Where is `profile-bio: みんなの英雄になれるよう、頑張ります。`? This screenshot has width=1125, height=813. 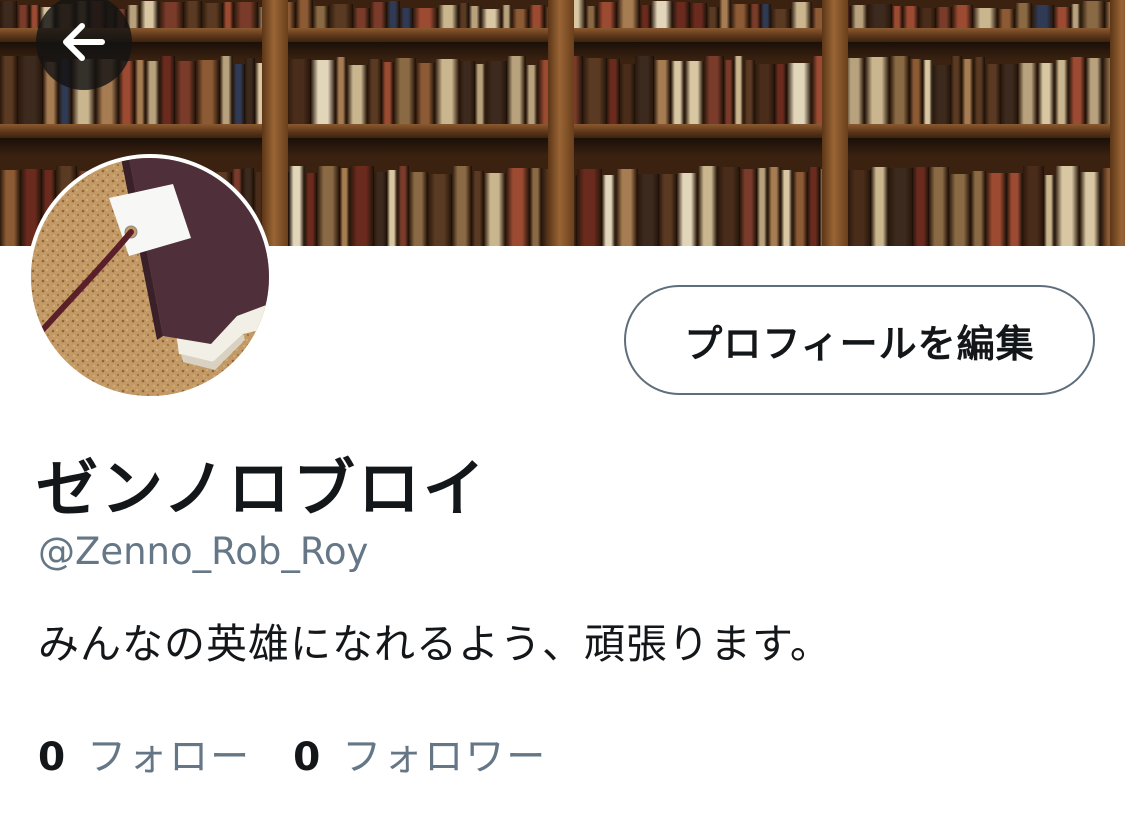
profile-bio: みんなの英雄になれるよう、頑張ります。 is located at coordinates (435, 644).